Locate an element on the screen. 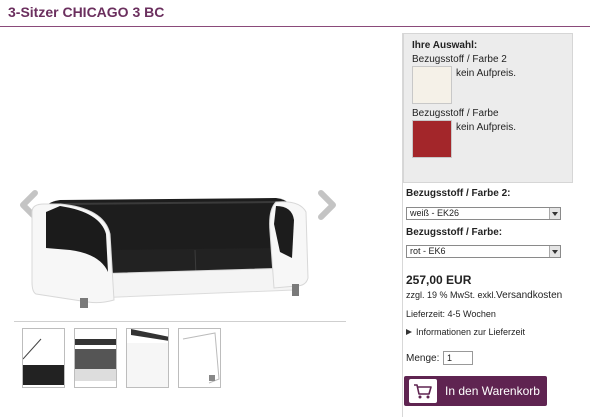 The width and height of the screenshot is (590, 417). product-title: 3-Sitzer CHICAGO 3 BC is located at coordinates (86, 12).